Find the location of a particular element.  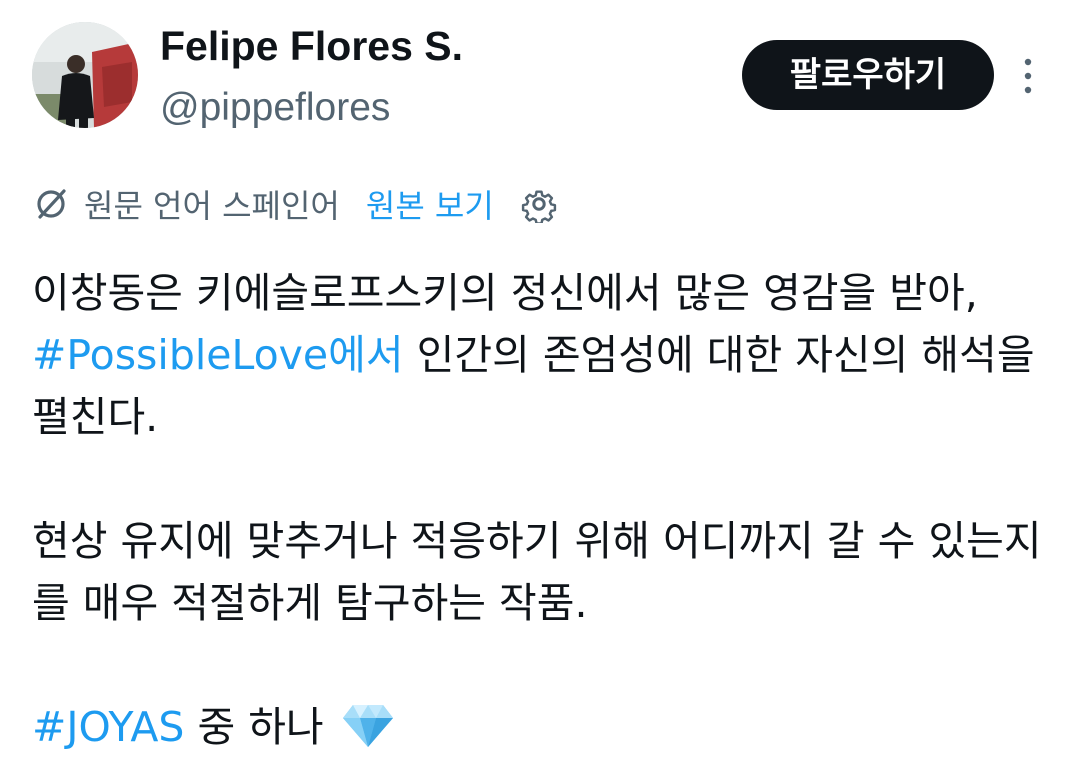

tweet-text-segment: 중 하나 is located at coordinates (260, 727).